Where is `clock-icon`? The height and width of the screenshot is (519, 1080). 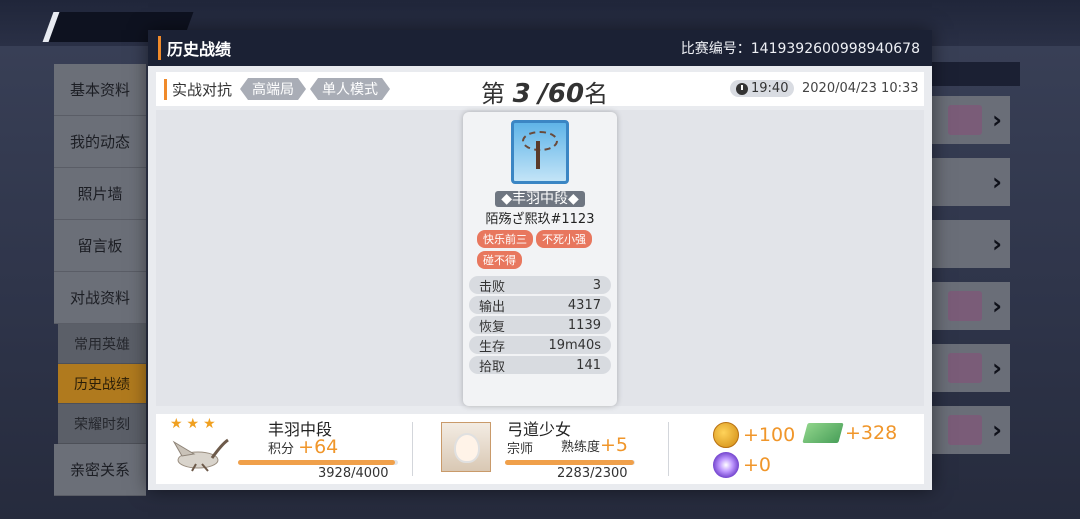 clock-icon is located at coordinates (742, 88).